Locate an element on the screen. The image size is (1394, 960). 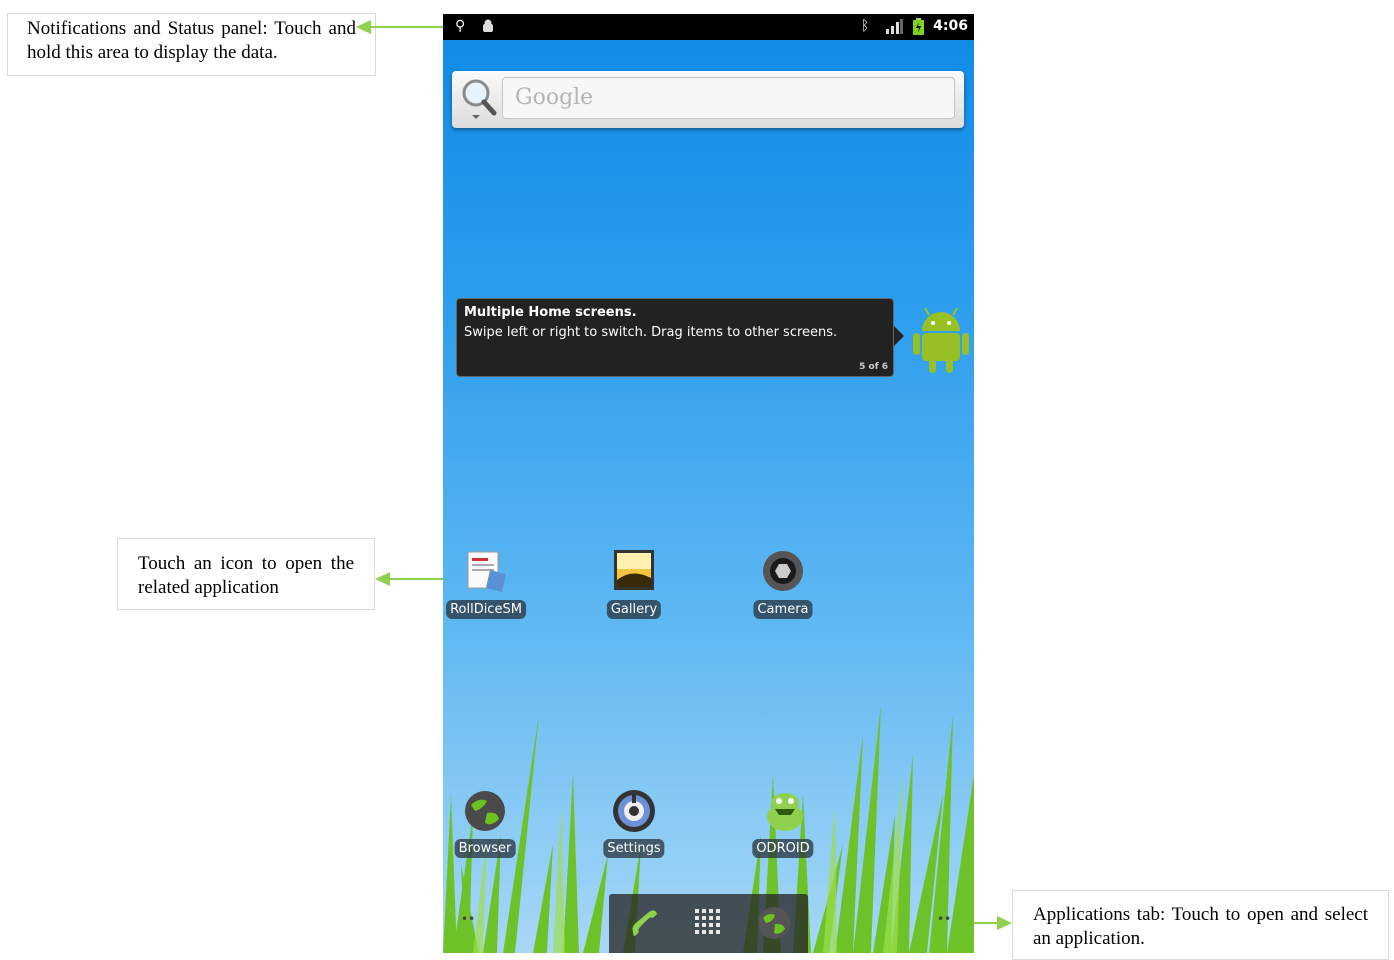
search-icon is located at coordinates (478, 101).